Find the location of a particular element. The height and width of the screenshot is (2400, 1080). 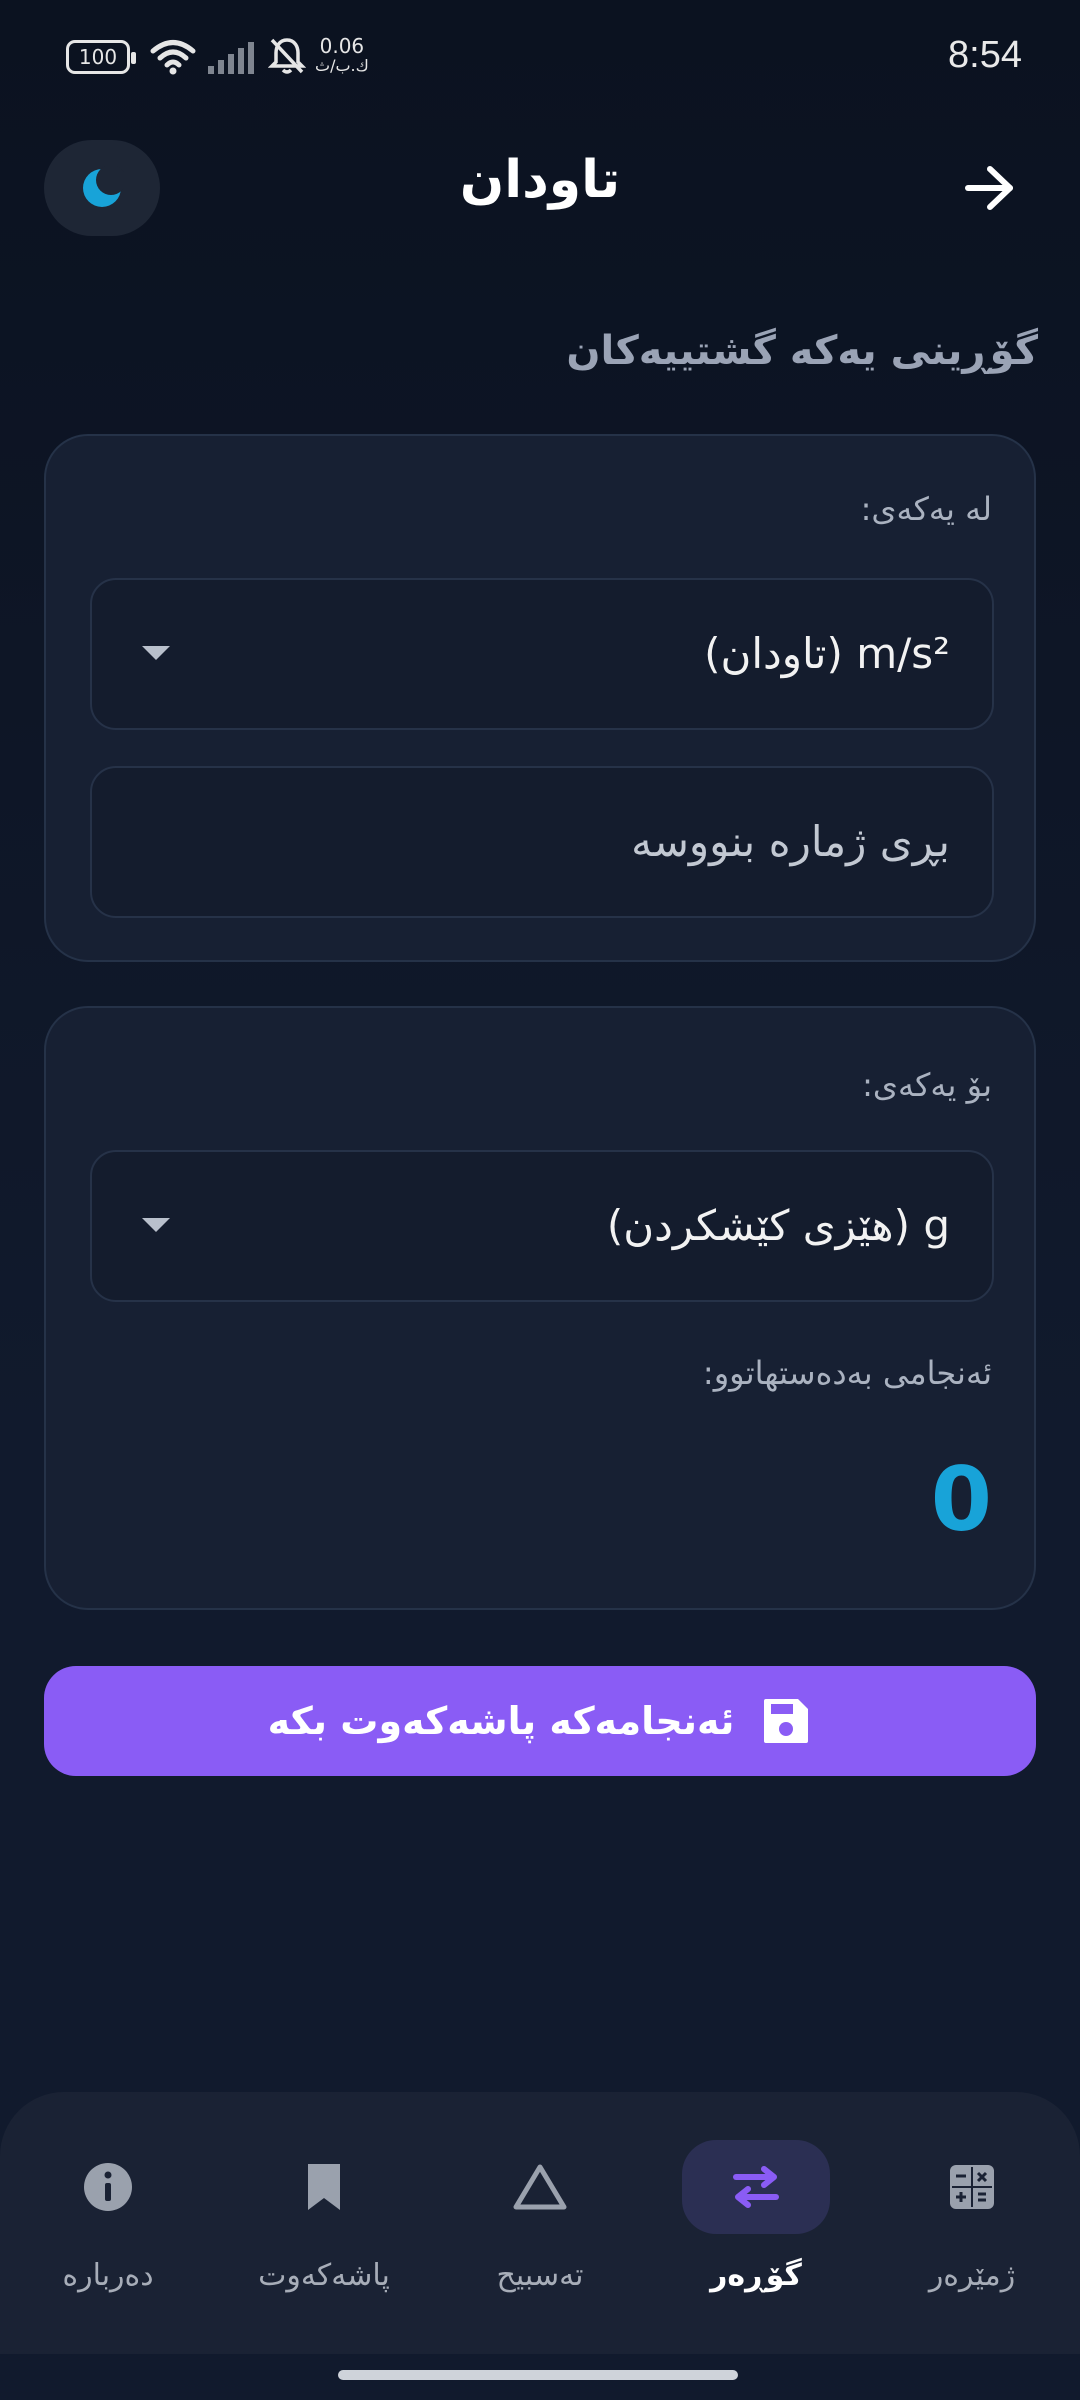

nav-item-saved: پاشەکەوت is located at coordinates (324, 2230).